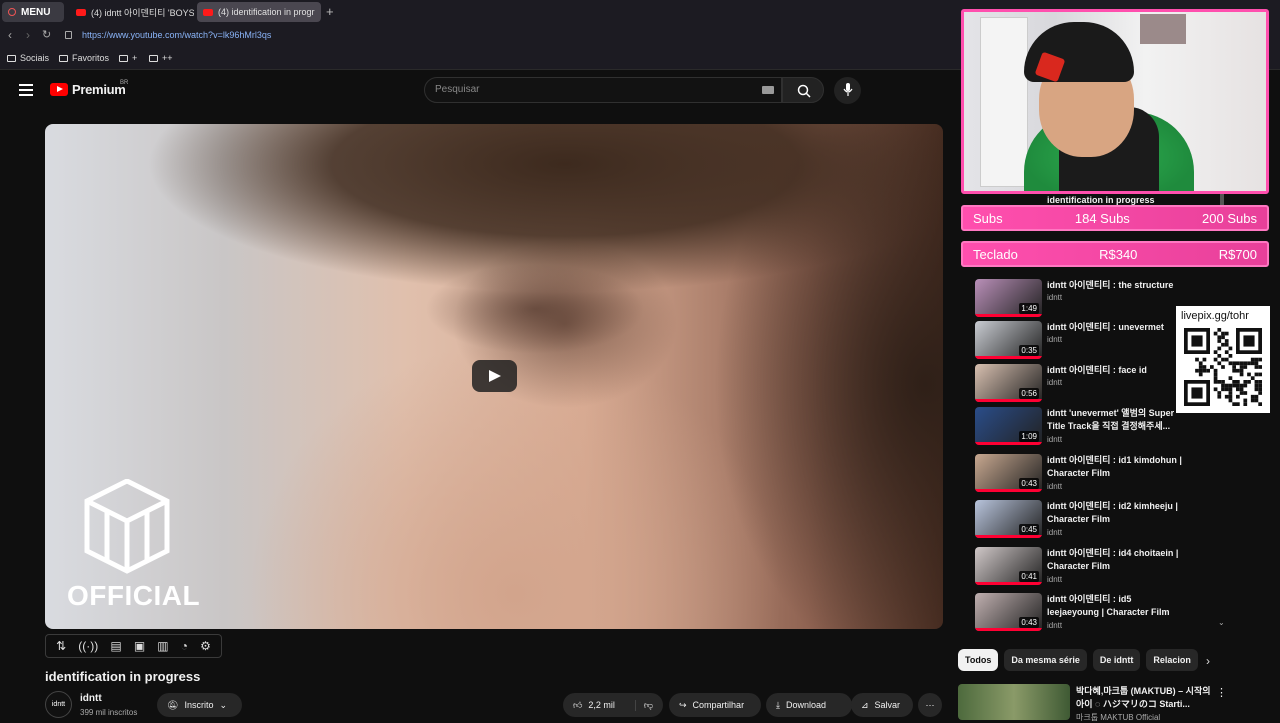 Image resolution: width=1280 pixels, height=723 pixels. What do you see at coordinates (1105, 327) in the screenshot?
I see `playlist-item-title: idntt 아이덴티티 : unevermet` at bounding box center [1105, 327].